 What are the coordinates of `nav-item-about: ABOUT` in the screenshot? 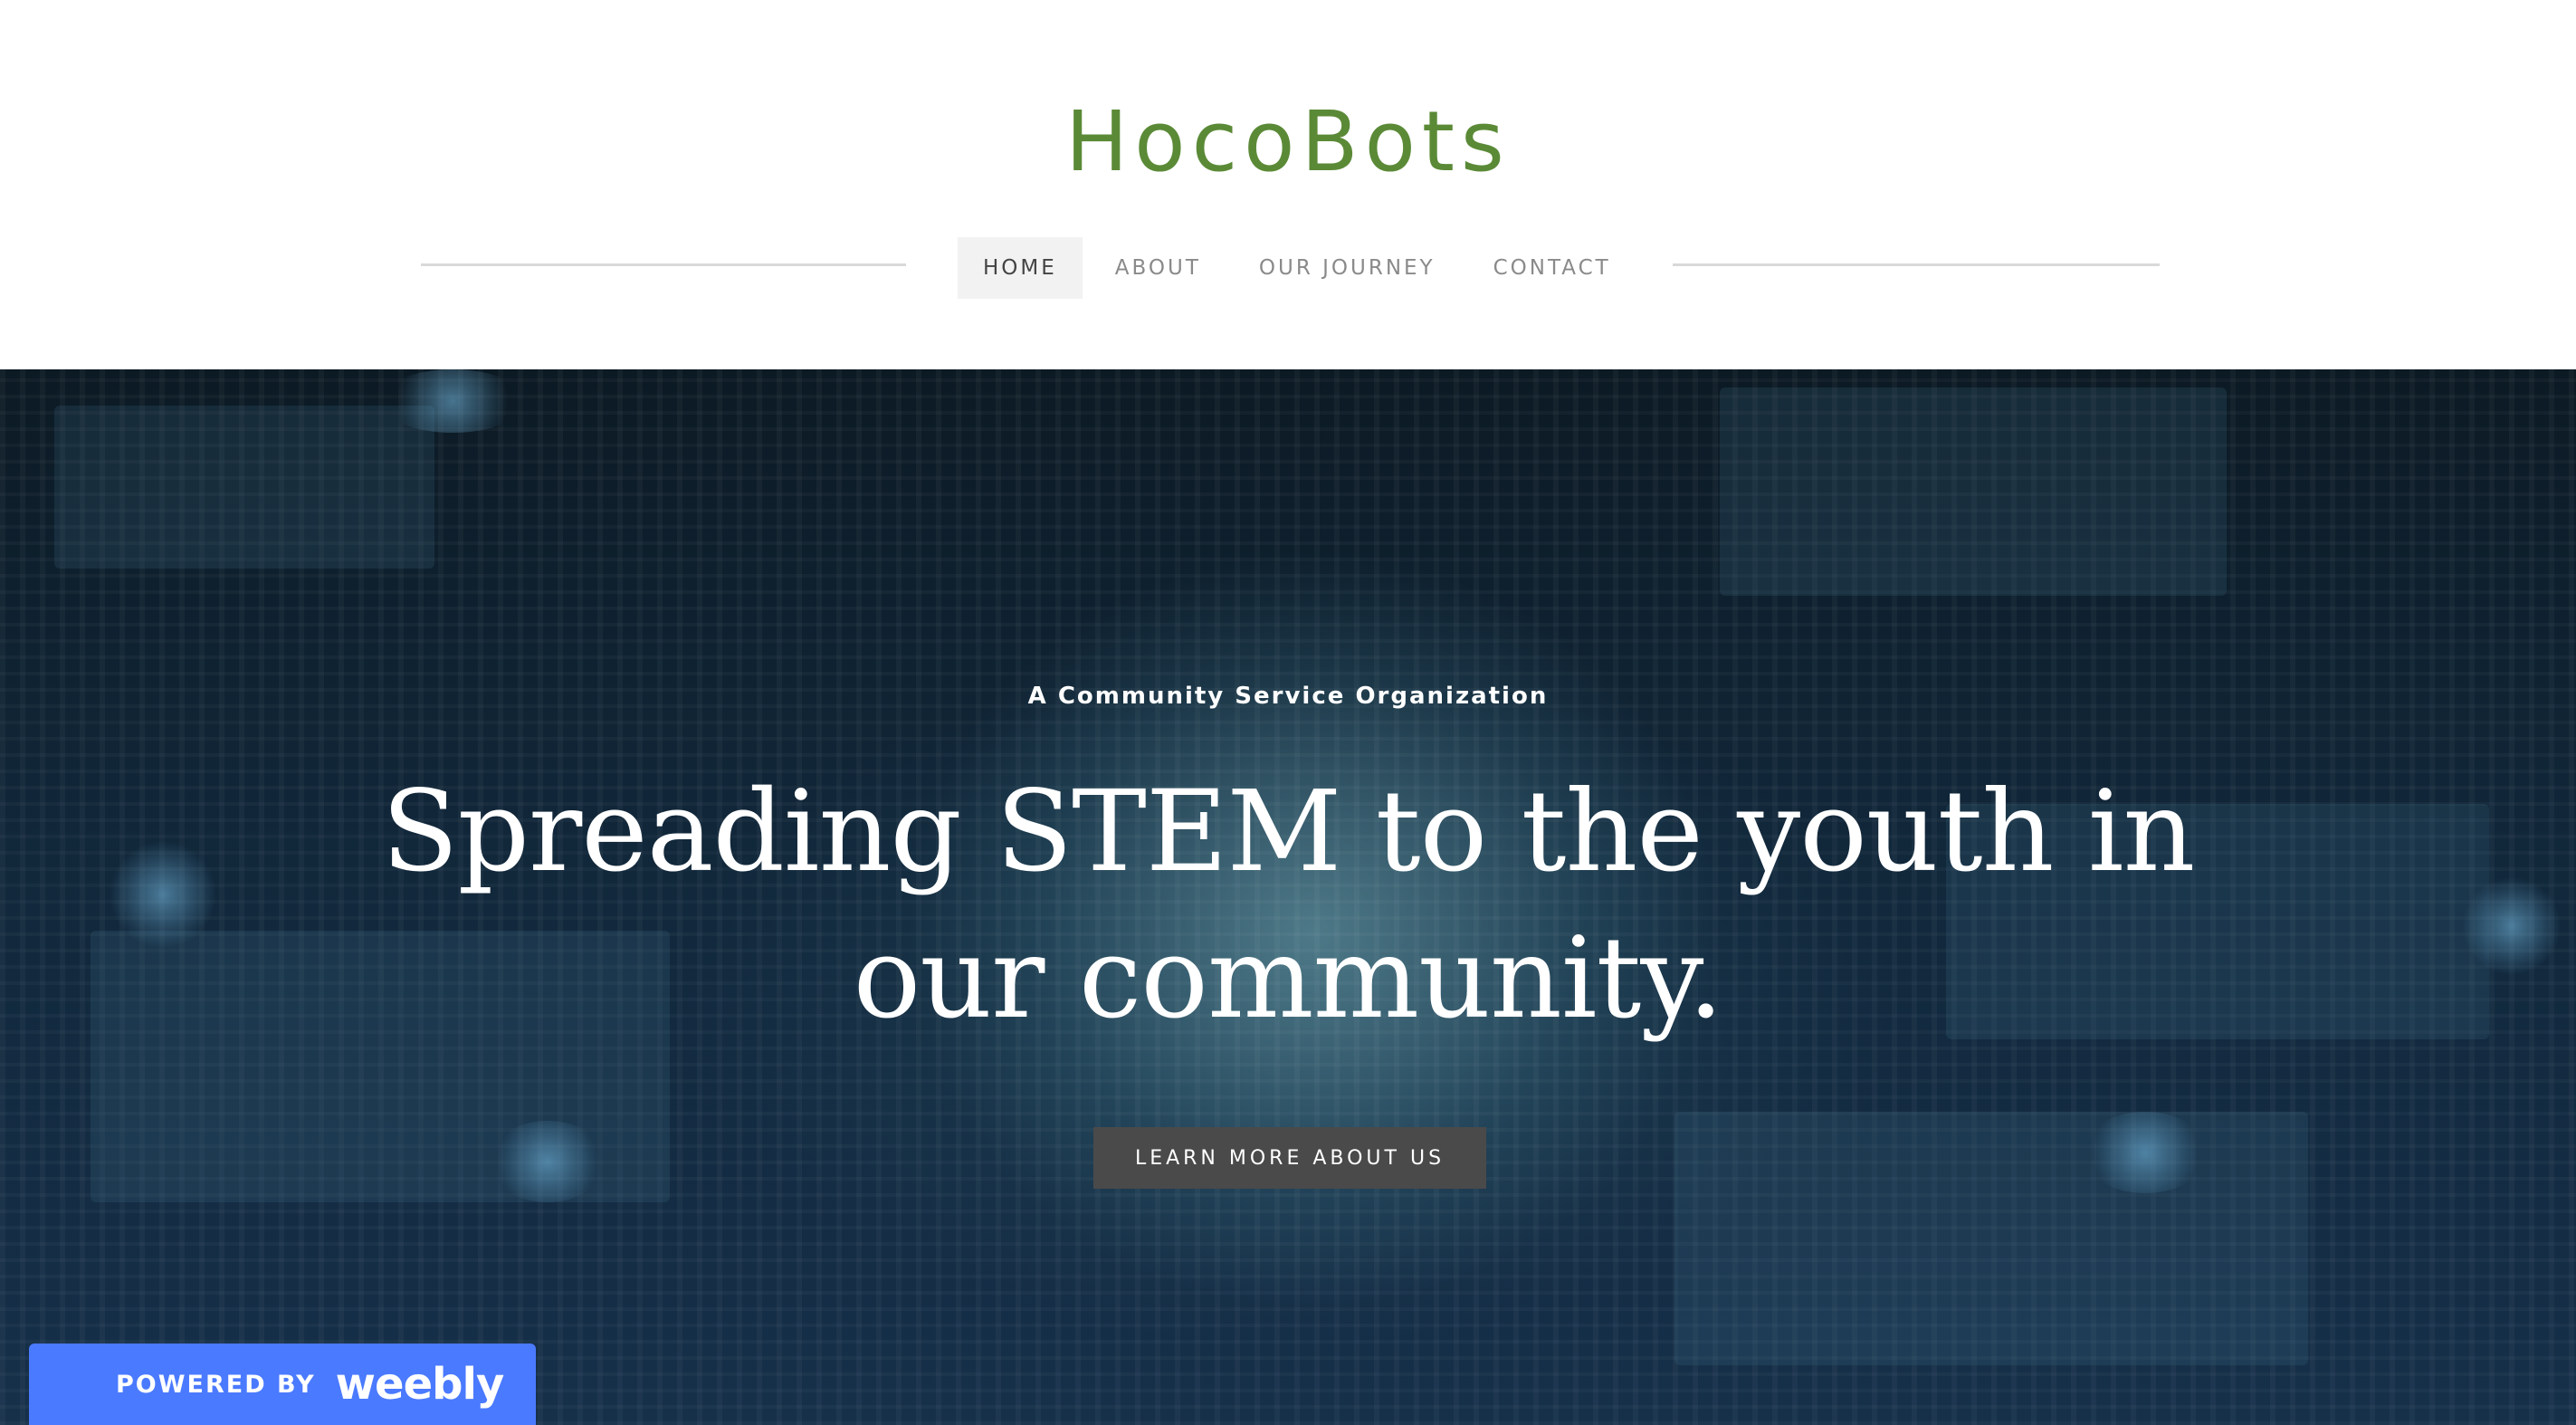 It's located at (1158, 268).